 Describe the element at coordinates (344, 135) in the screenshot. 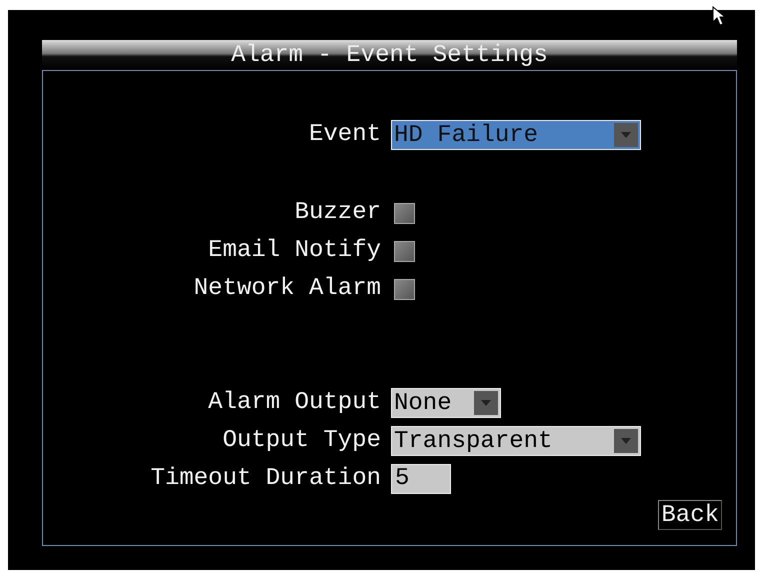

I see `field-label: Event` at that location.